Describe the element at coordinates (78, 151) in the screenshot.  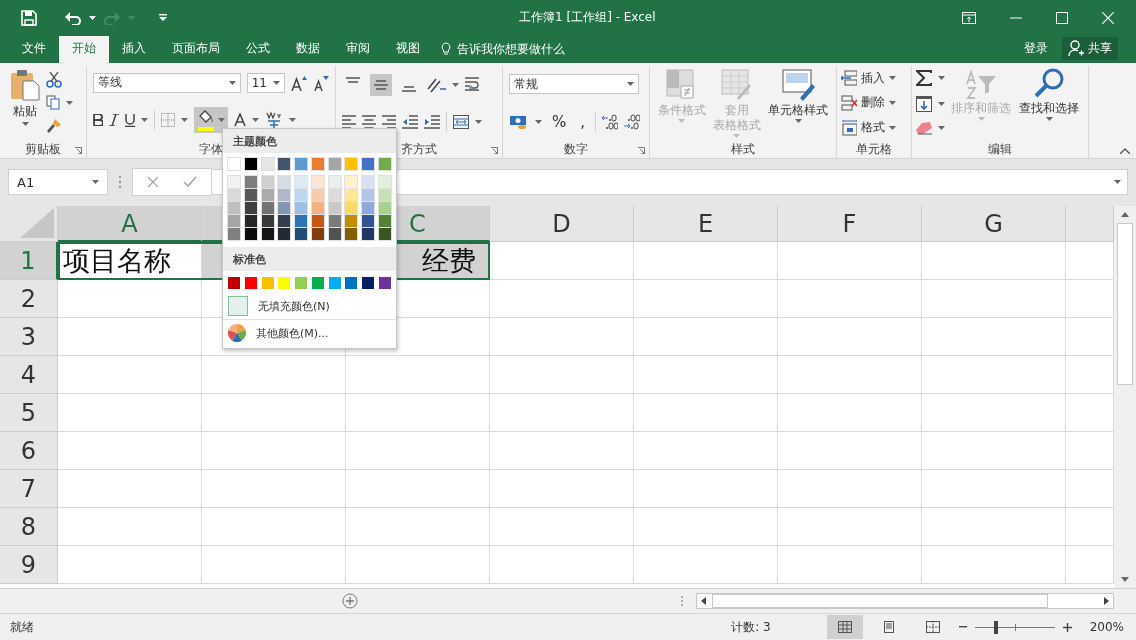
I see `dialog-launcher-icon` at that location.